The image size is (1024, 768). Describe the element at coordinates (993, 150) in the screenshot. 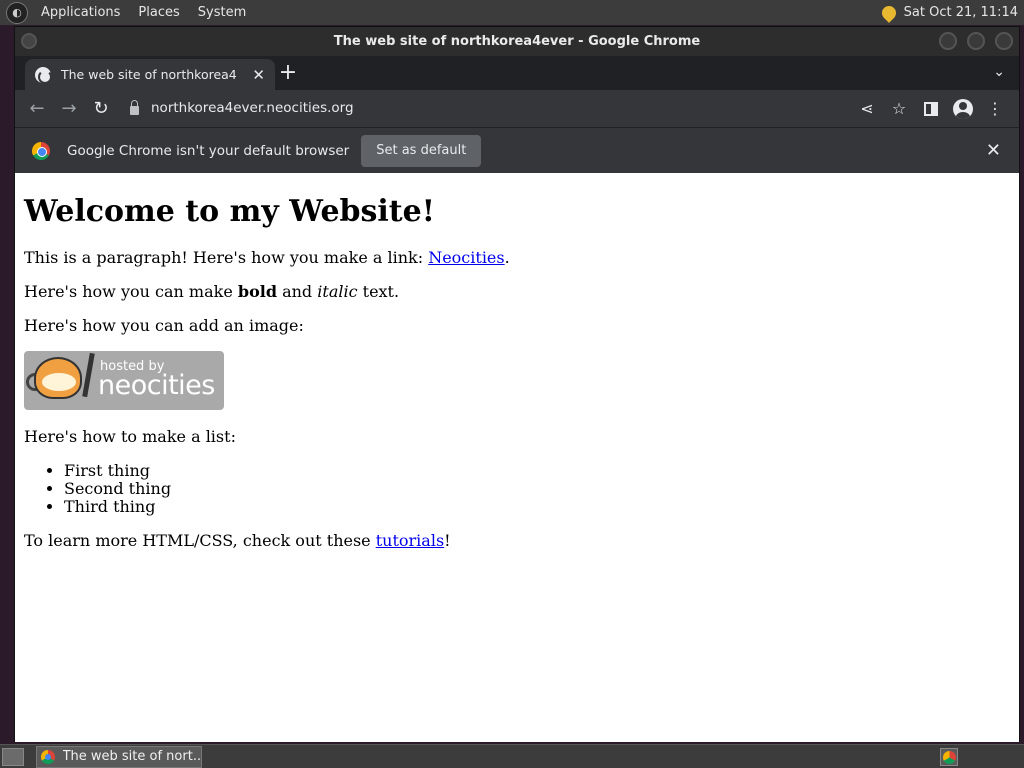

I see `infobar-close-icon: ✕` at that location.